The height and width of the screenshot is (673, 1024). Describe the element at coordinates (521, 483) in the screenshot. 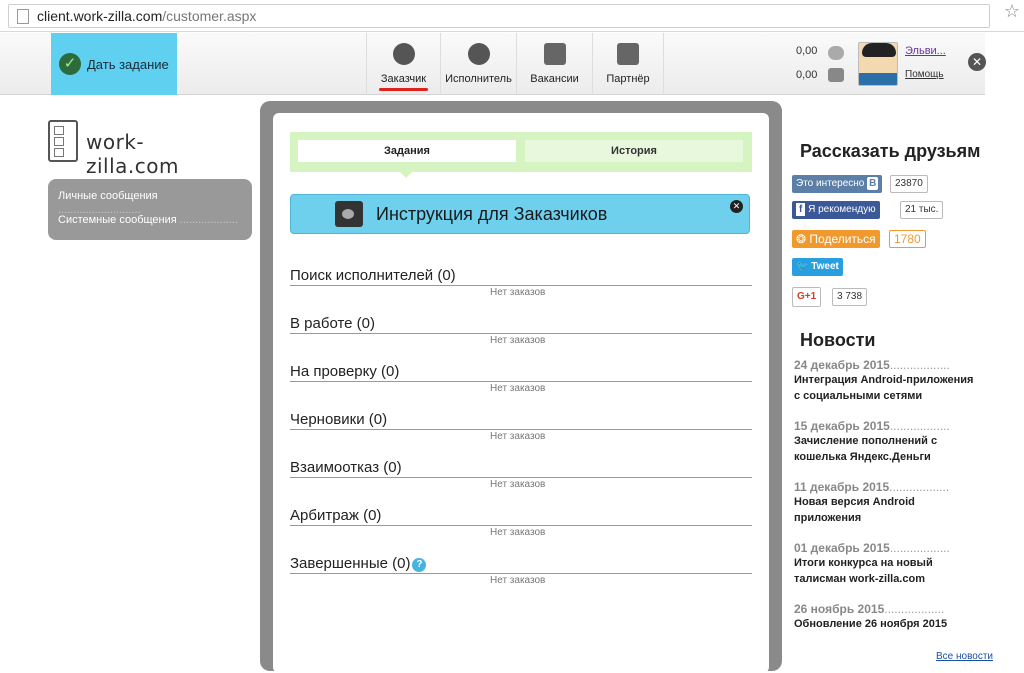

I see `orders-section: Взаимоотказ (0) Нет заказов` at that location.